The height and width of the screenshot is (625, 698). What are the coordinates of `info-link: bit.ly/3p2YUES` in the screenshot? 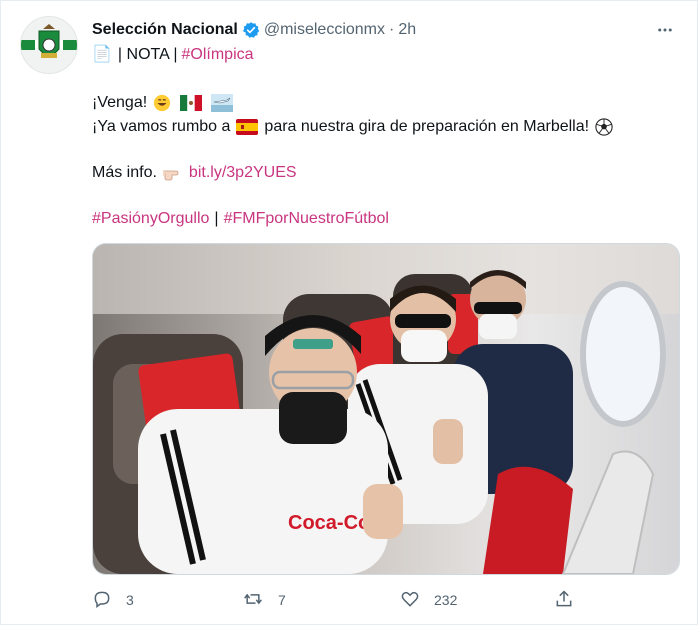 It's located at (243, 173).